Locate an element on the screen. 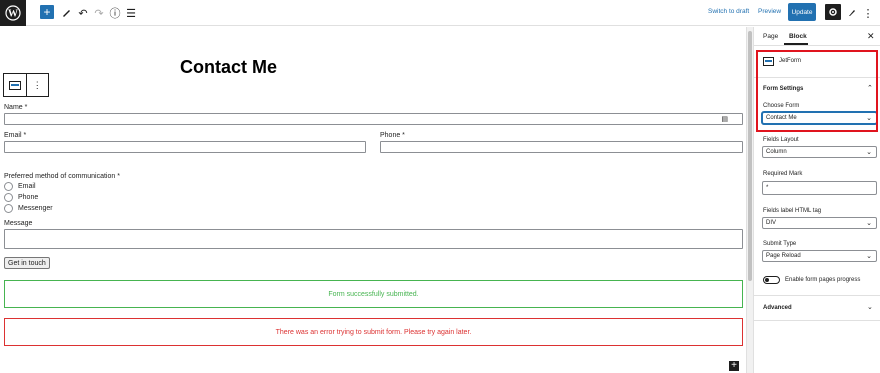  email-label: Email * is located at coordinates (15, 135).